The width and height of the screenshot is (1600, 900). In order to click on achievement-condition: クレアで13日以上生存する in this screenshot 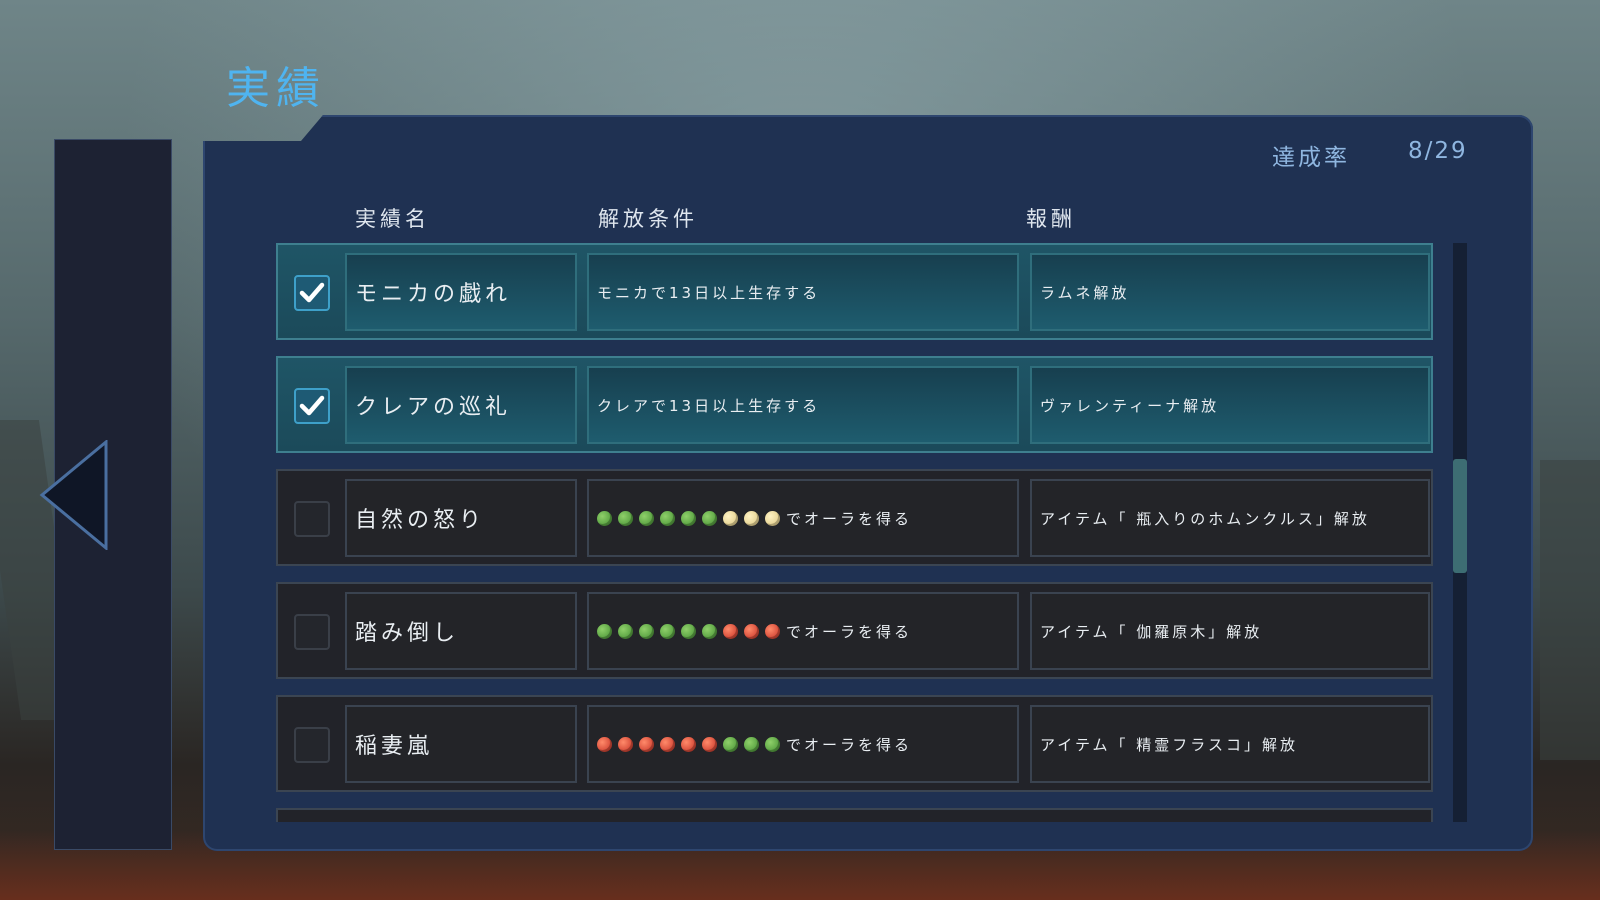, I will do `click(803, 405)`.